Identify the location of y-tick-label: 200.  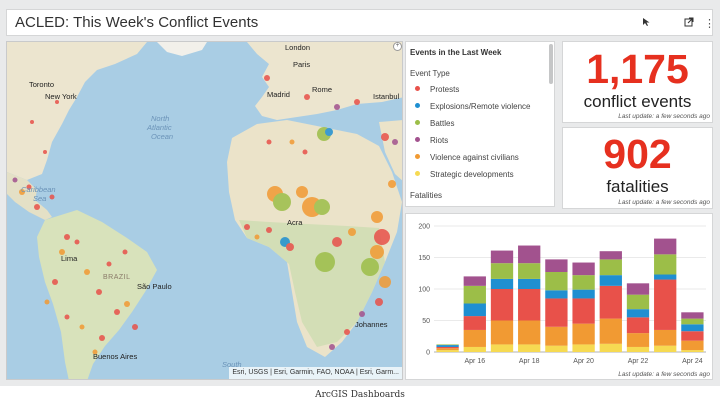
(424, 227).